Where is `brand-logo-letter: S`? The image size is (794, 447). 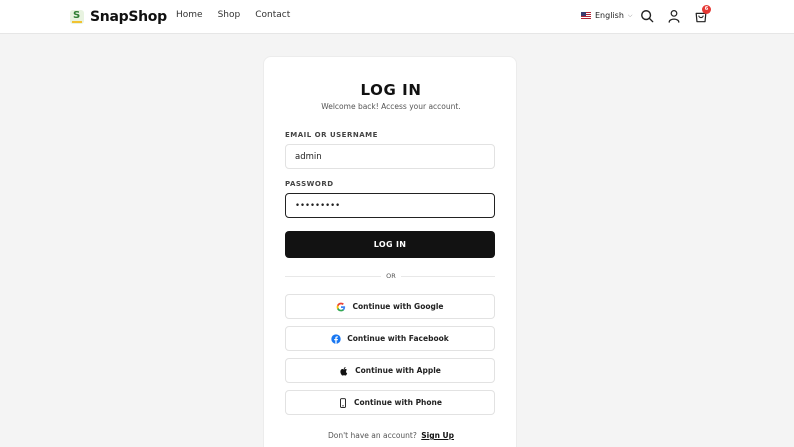
brand-logo-letter: S is located at coordinates (77, 15).